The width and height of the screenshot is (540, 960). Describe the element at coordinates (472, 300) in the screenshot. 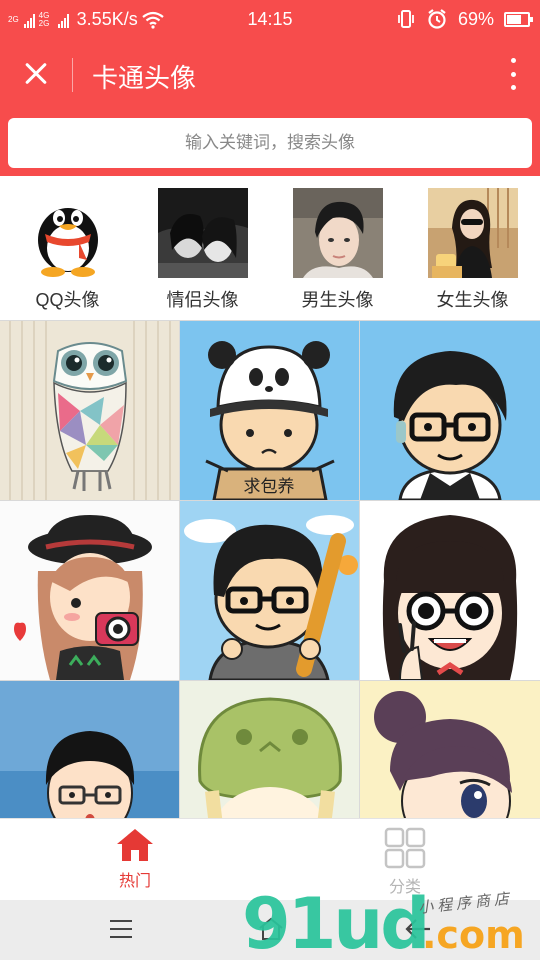

I see `category-label: 女生头像` at that location.